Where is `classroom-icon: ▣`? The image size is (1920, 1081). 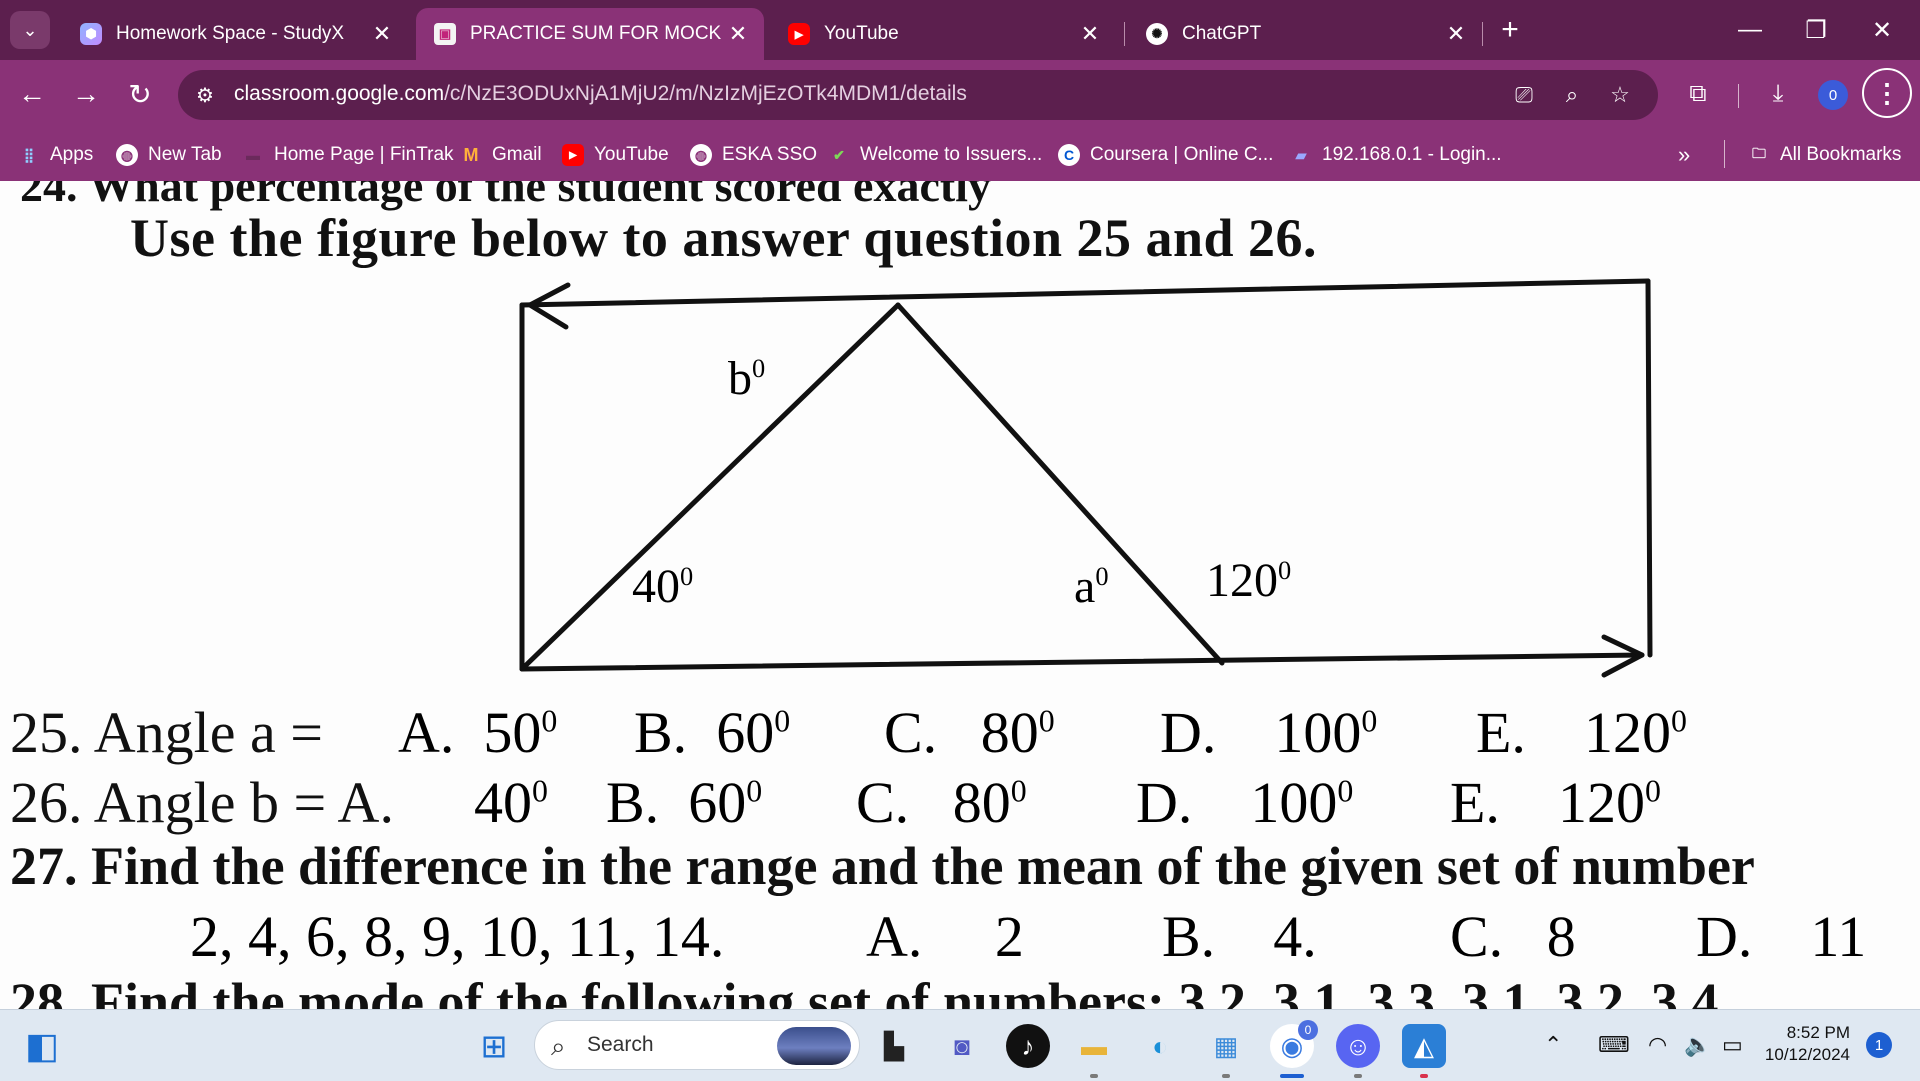
classroom-icon: ▣ is located at coordinates (445, 34).